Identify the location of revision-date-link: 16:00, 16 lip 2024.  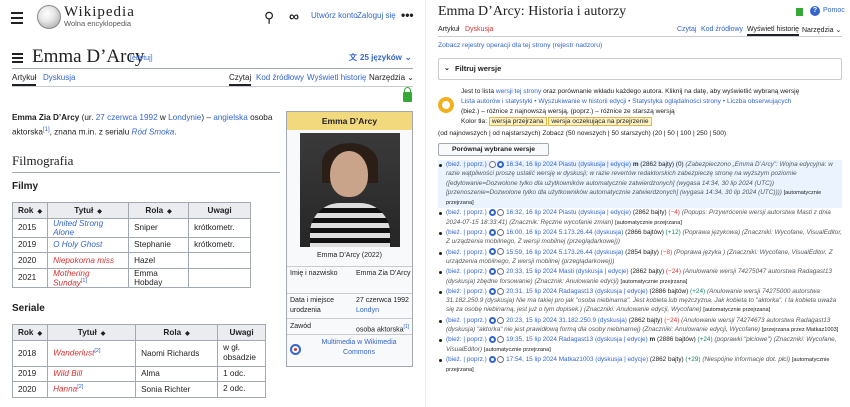
(531, 232).